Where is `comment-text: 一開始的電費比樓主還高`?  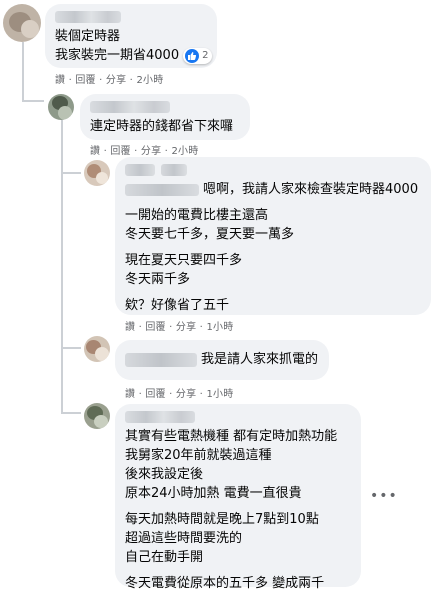
comment-text: 一開始的電費比樓主還高 is located at coordinates (197, 215).